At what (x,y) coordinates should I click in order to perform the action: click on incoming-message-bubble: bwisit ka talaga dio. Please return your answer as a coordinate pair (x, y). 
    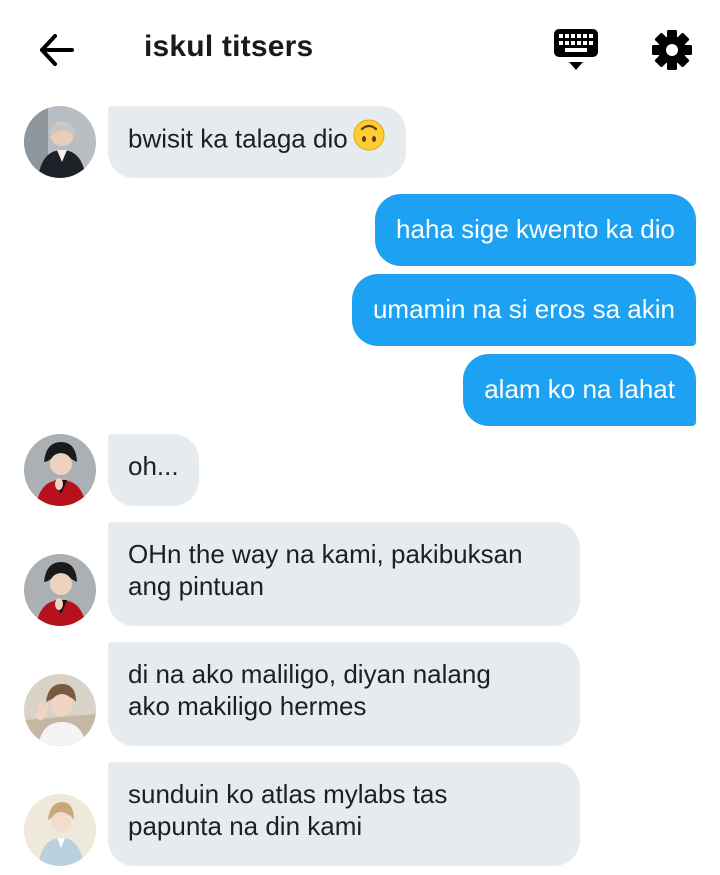
    Looking at the image, I should click on (257, 142).